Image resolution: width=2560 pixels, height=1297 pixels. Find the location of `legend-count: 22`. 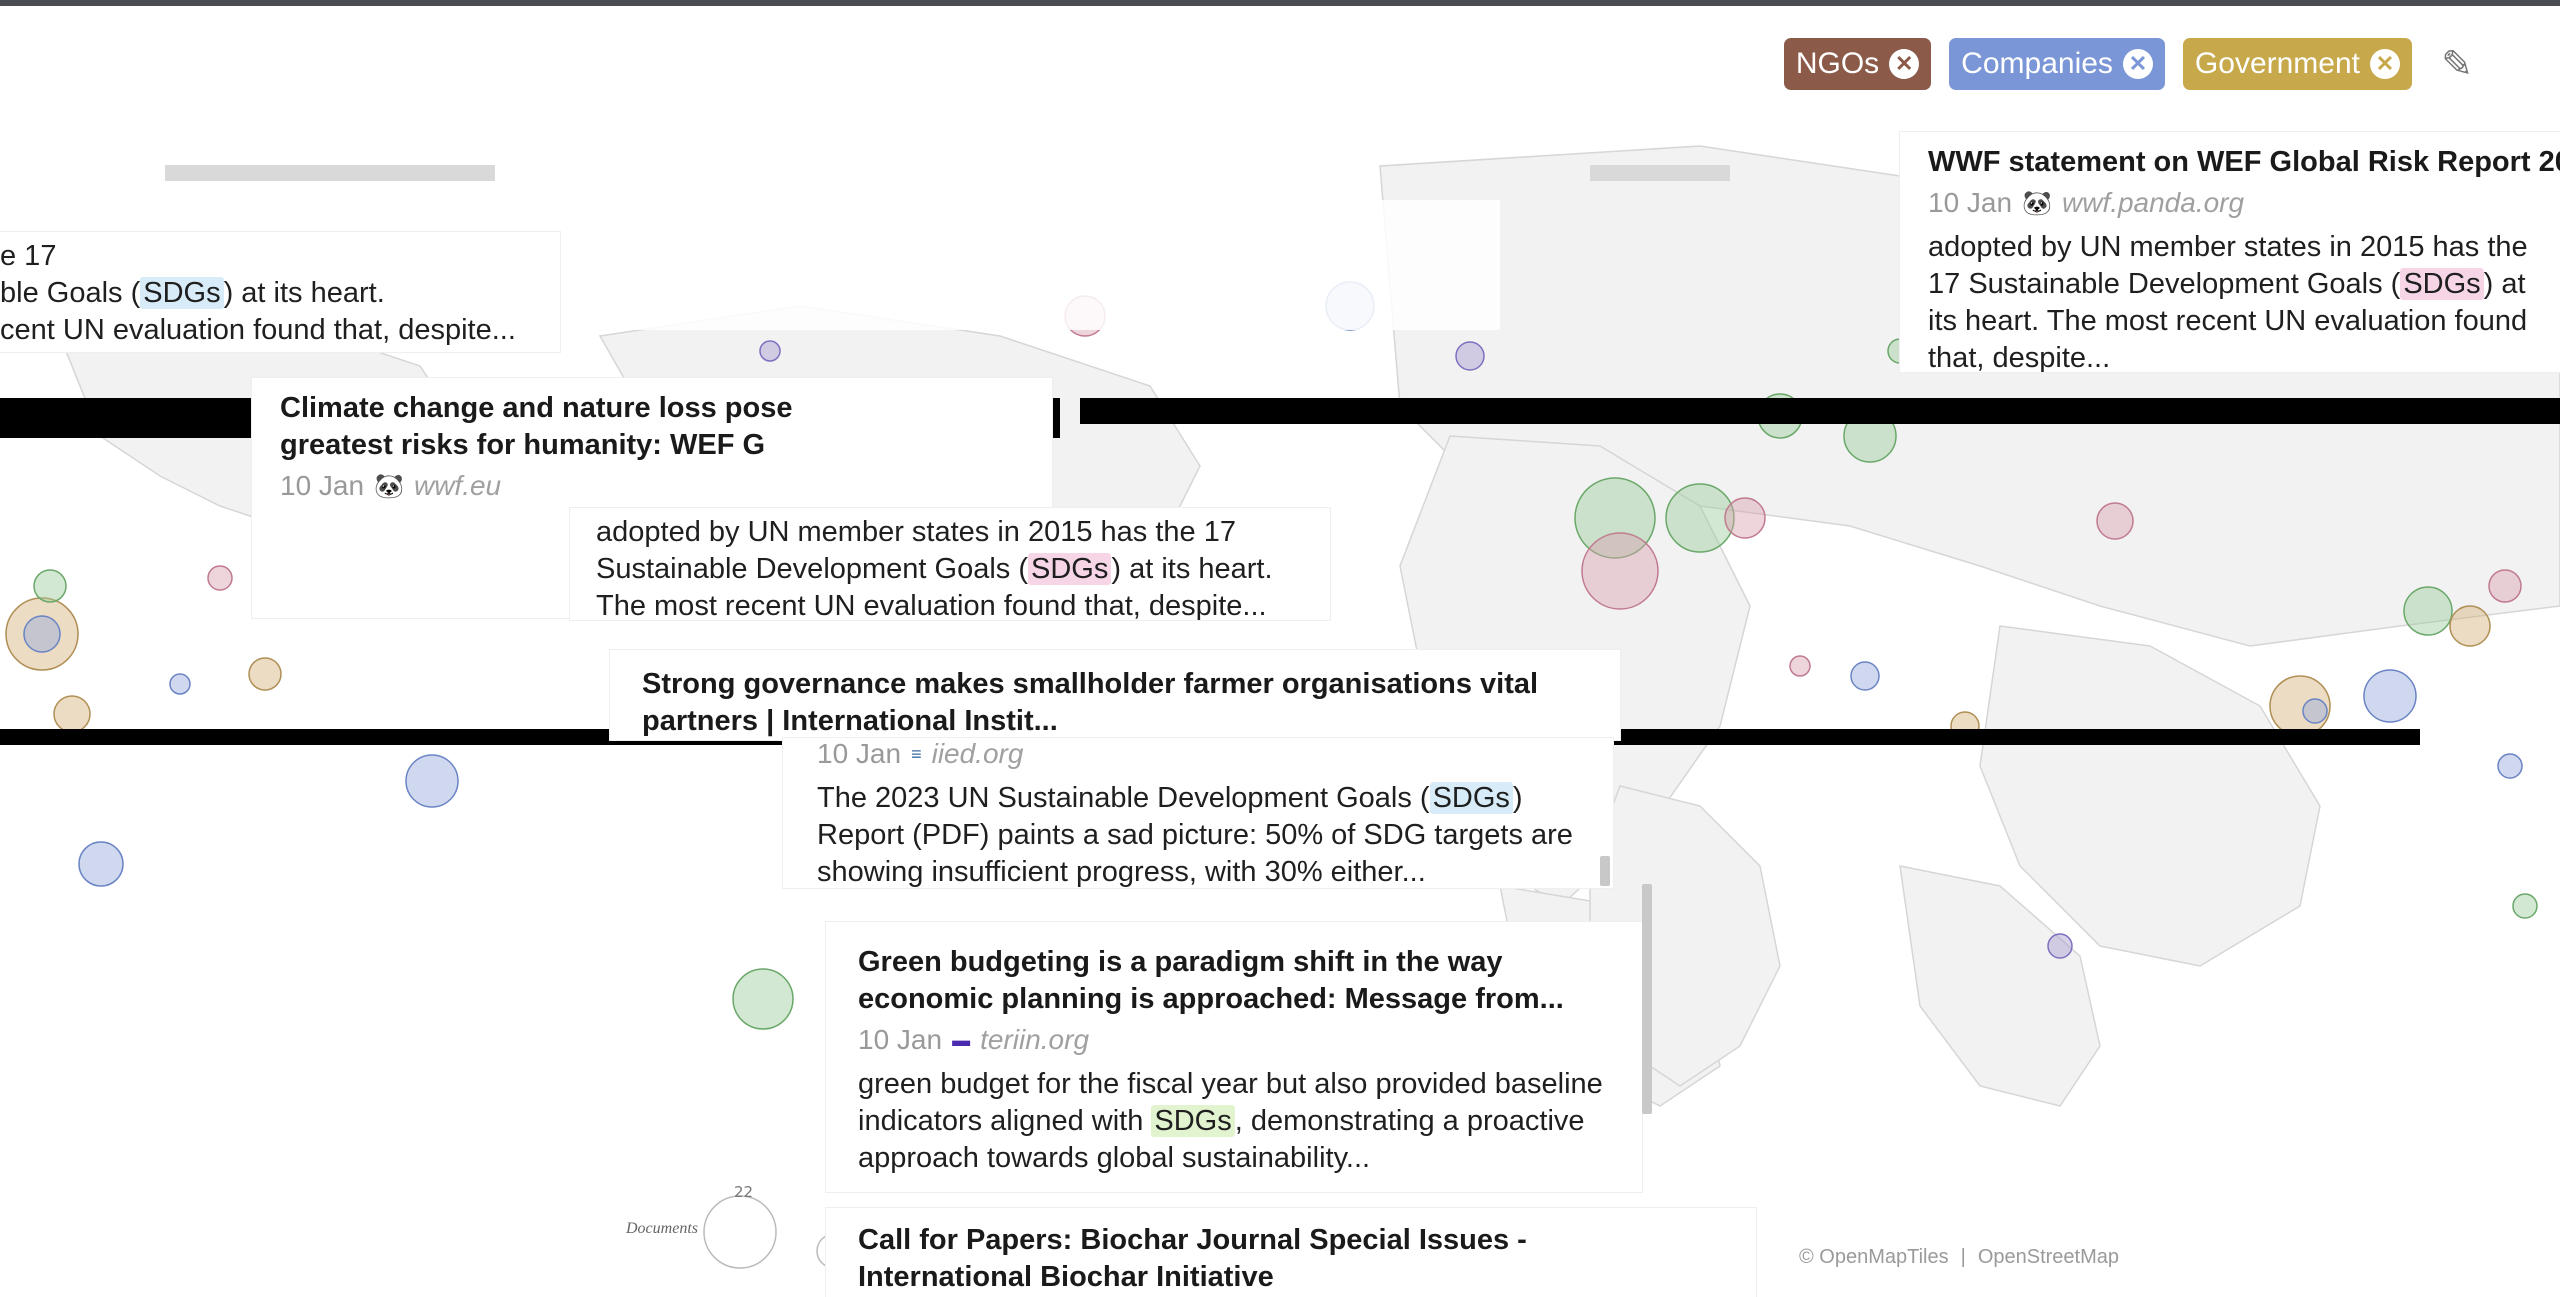

legend-count: 22 is located at coordinates (744, 1192).